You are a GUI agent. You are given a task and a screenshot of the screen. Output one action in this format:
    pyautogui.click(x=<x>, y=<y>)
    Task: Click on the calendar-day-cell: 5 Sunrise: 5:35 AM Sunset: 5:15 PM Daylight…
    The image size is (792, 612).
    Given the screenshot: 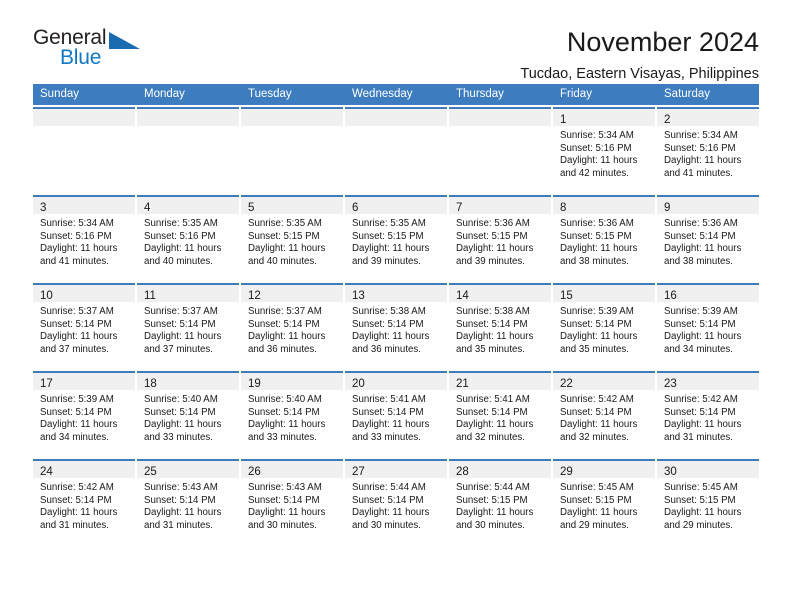 What is the action you would take?
    pyautogui.click(x=292, y=238)
    